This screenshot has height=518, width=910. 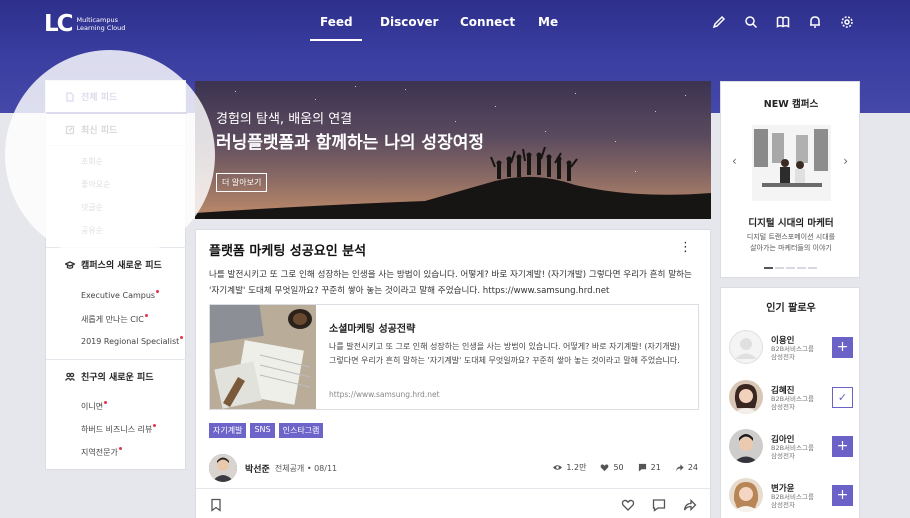 What do you see at coordinates (690, 505) in the screenshot?
I see `share-action-icon` at bounding box center [690, 505].